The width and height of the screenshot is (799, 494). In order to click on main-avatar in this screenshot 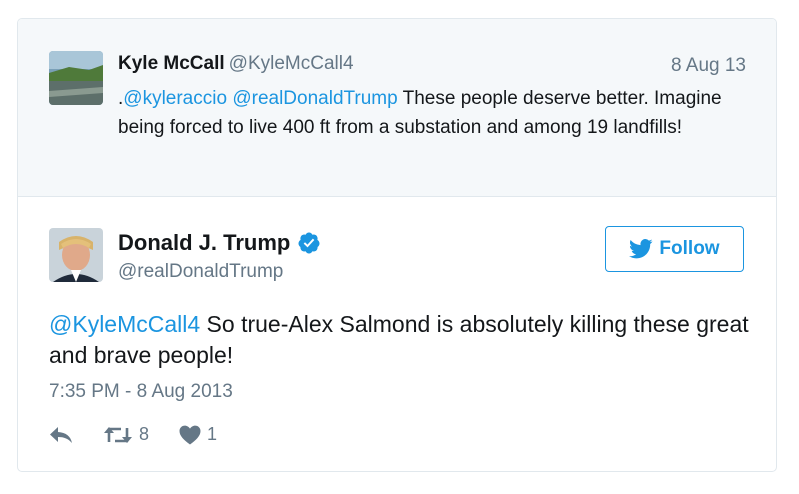, I will do `click(76, 255)`.